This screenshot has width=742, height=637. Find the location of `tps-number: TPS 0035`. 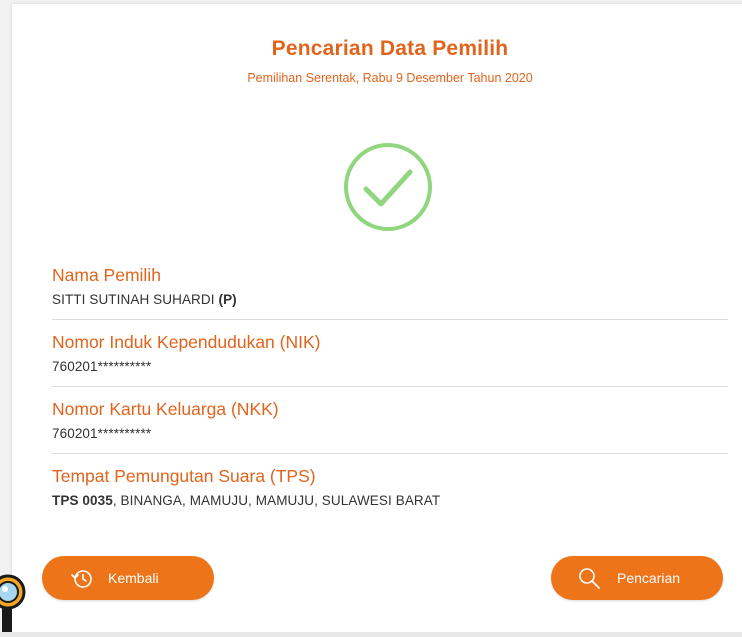

tps-number: TPS 0035 is located at coordinates (82, 500).